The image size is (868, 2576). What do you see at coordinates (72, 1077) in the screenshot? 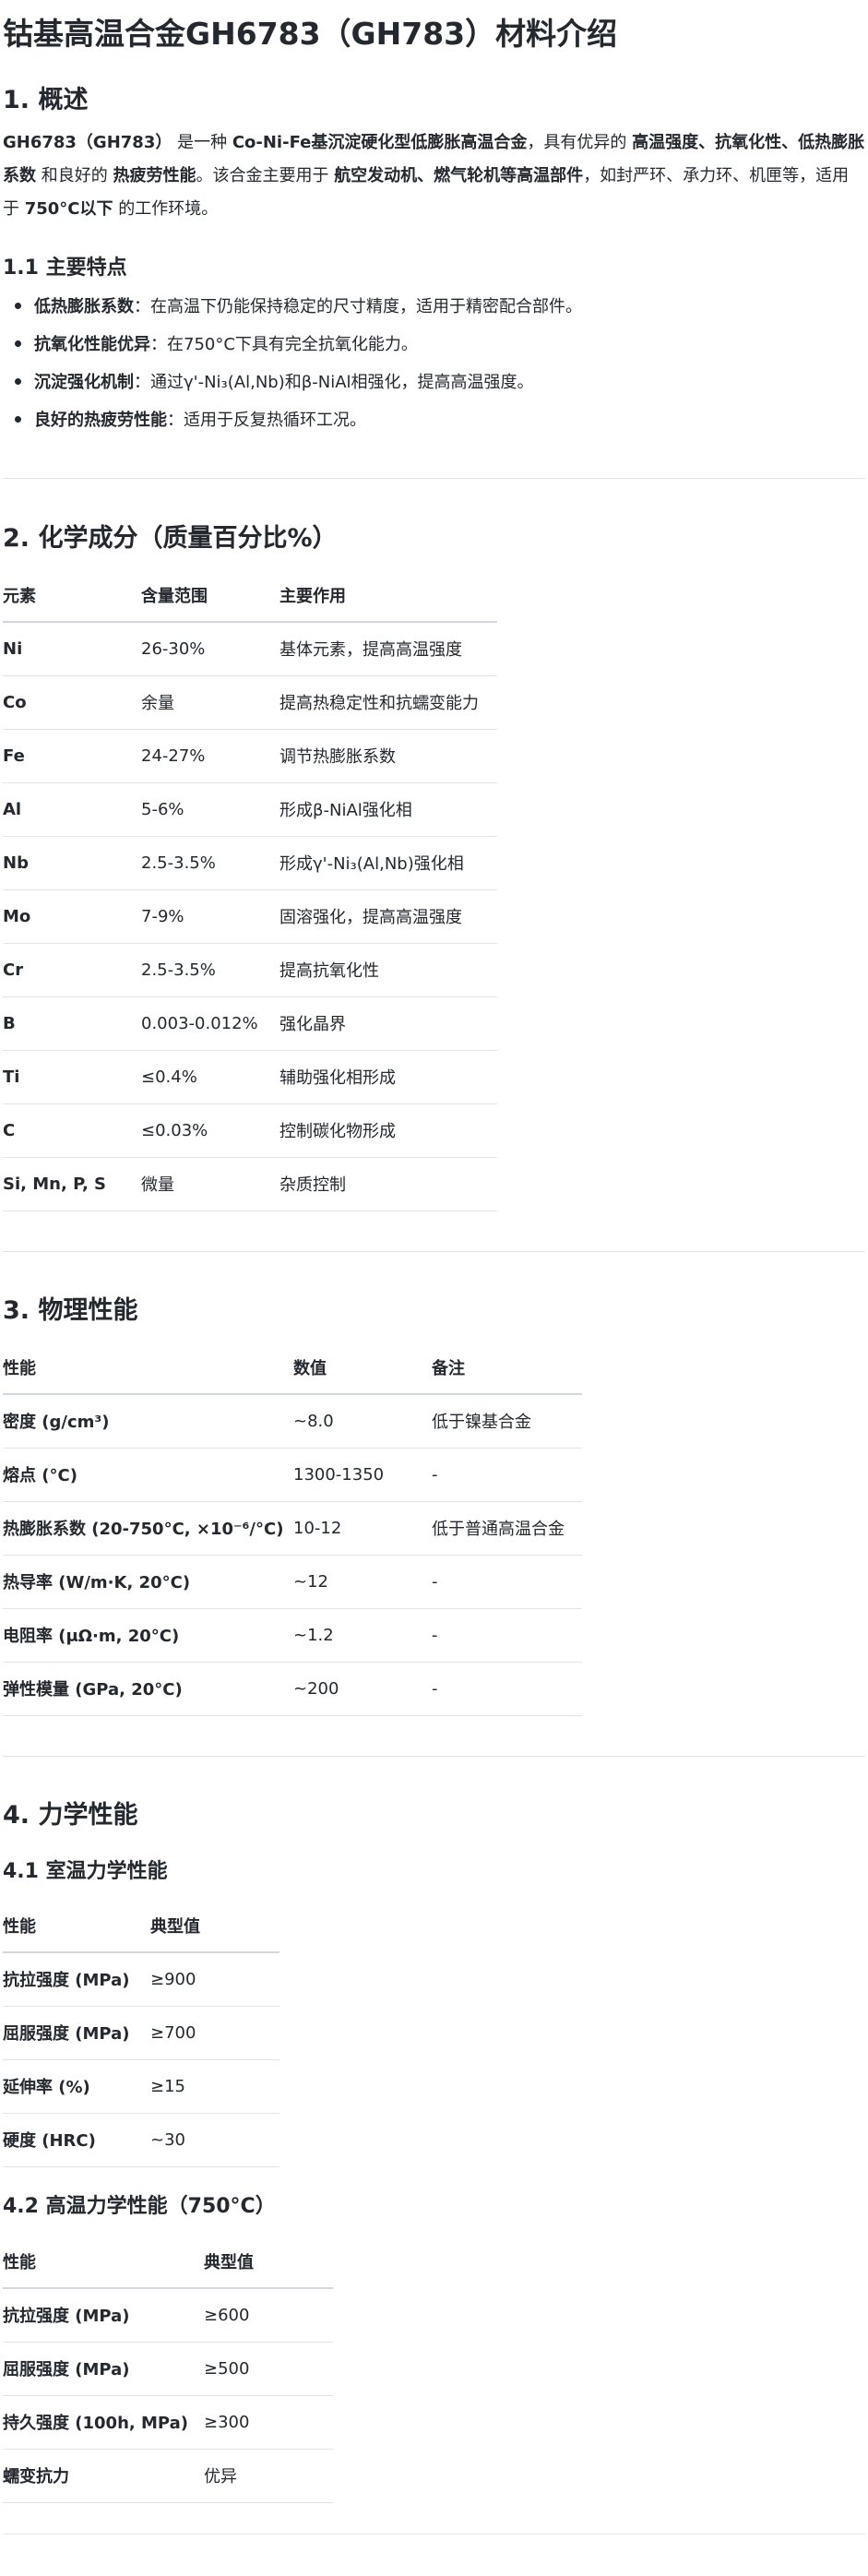
I see `table-cell: Ti` at bounding box center [72, 1077].